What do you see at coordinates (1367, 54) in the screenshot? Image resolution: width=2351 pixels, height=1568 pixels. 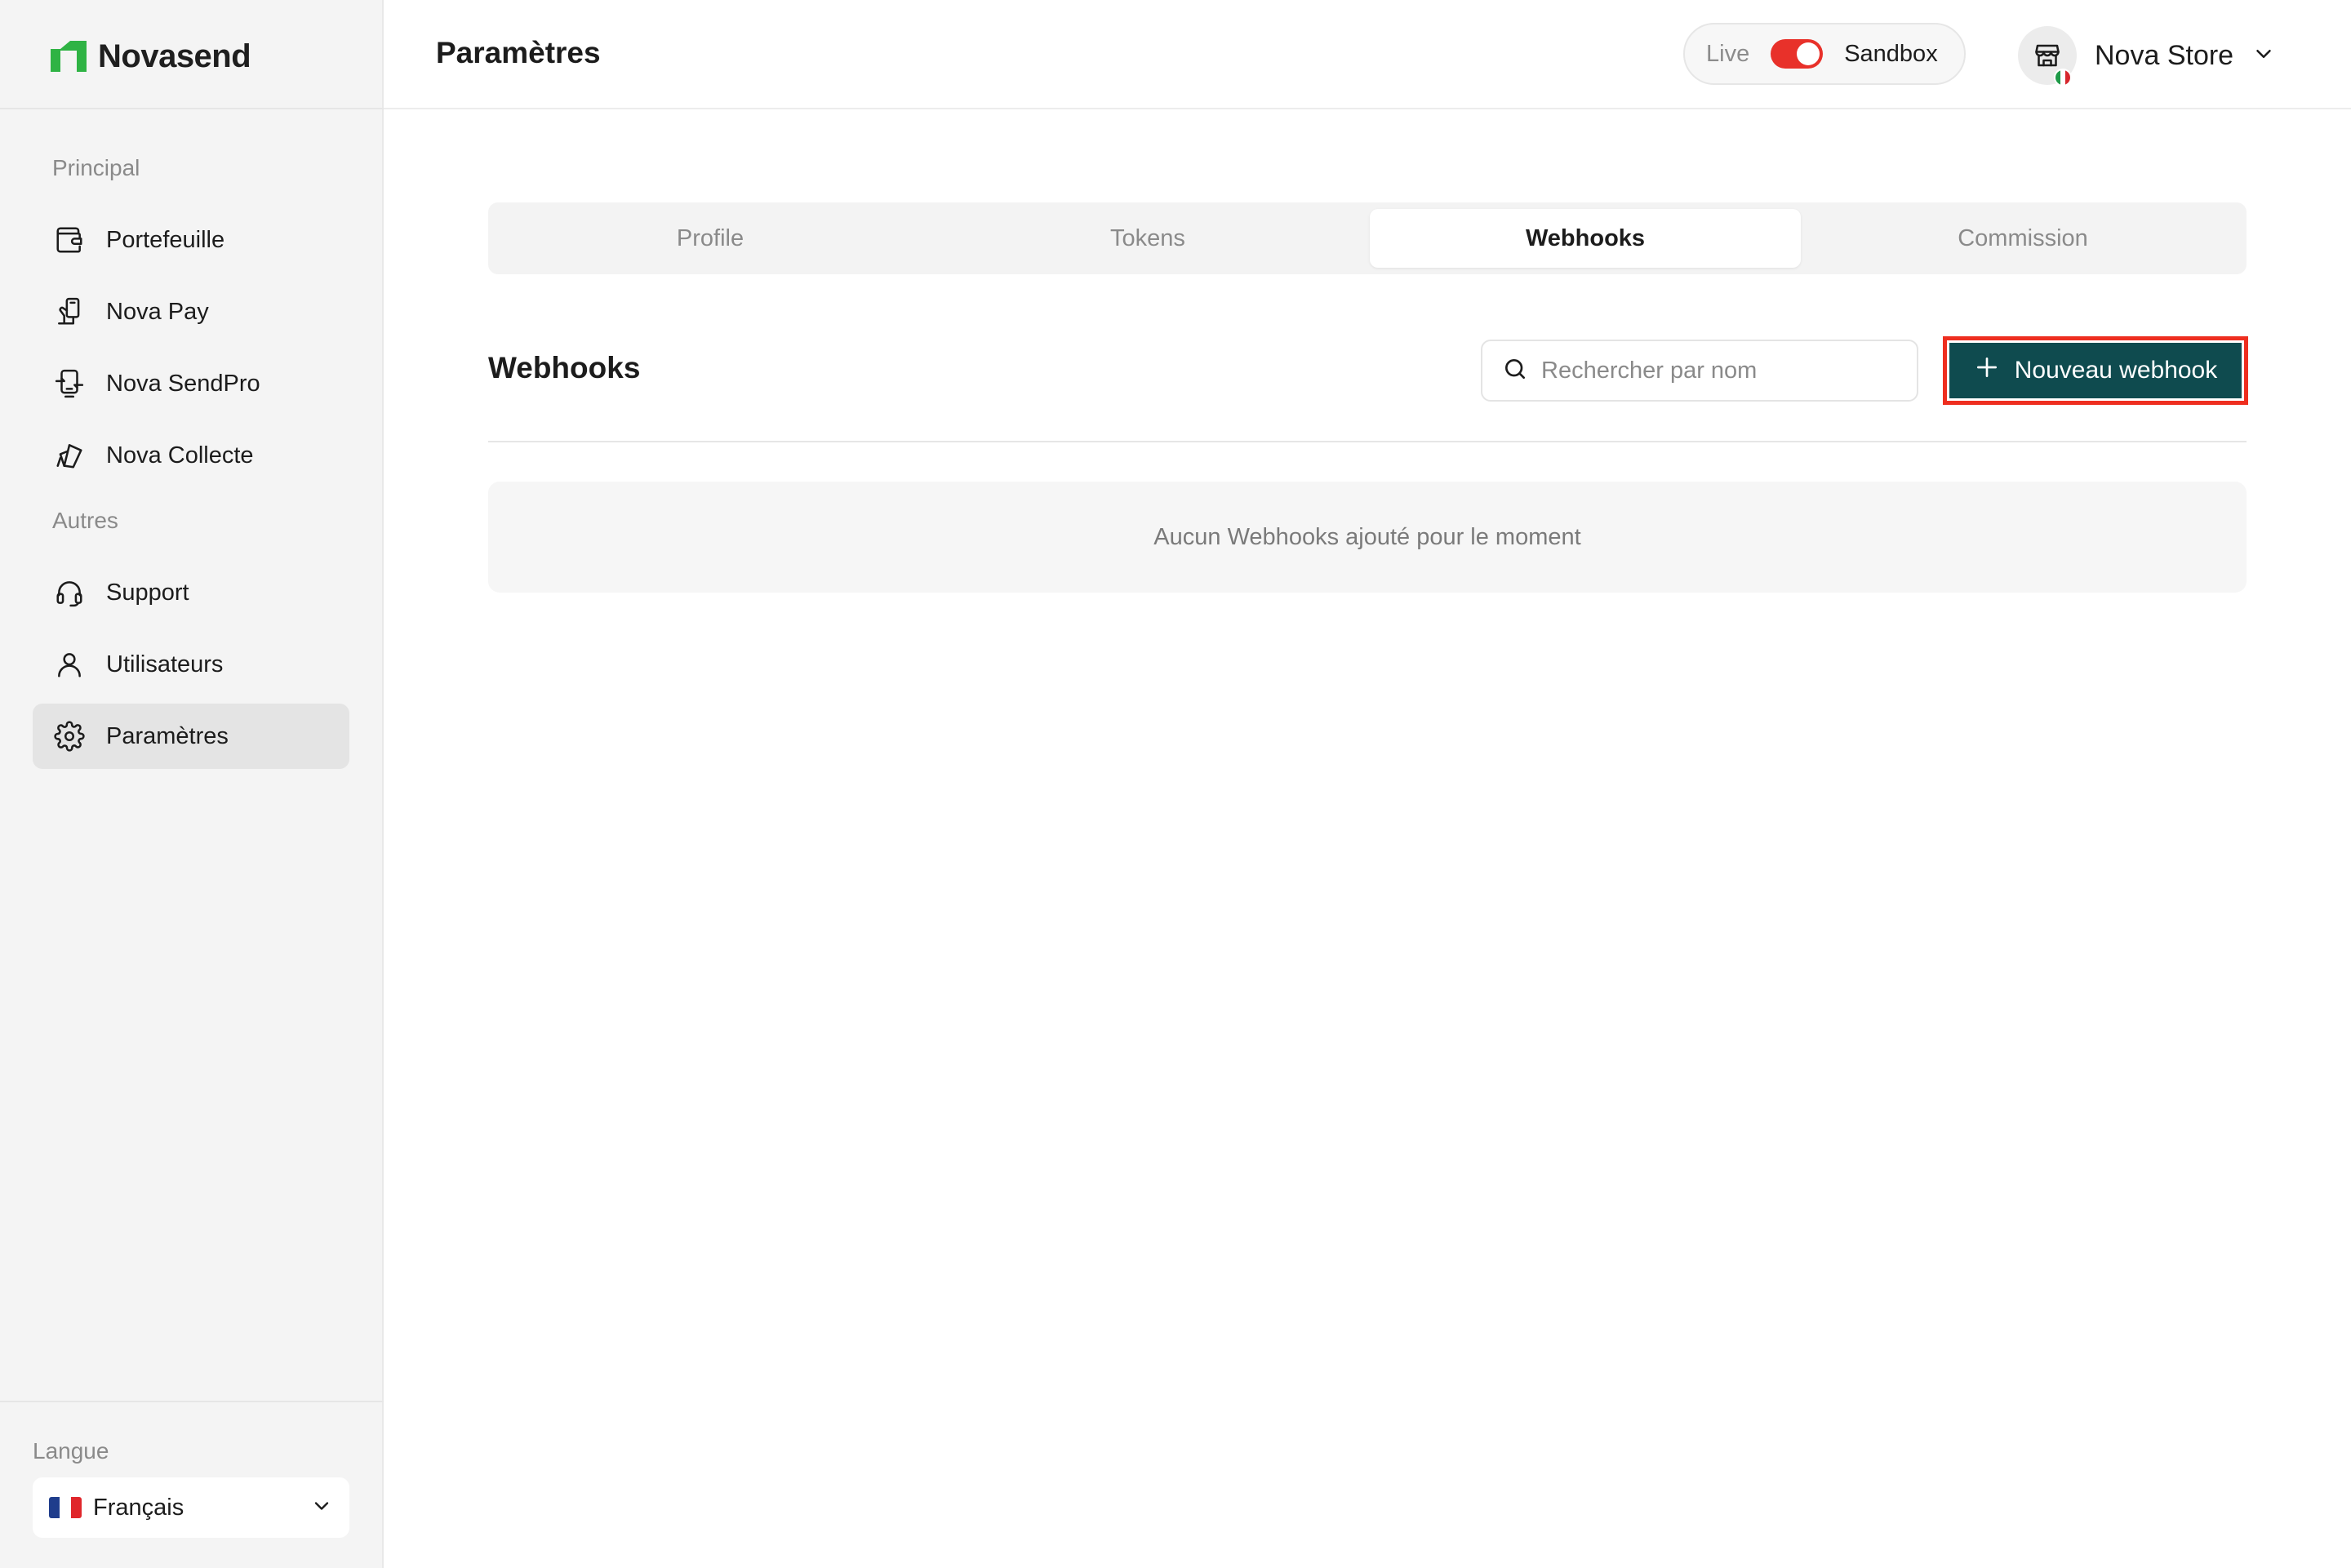 I see `top-header: Paramètres Live Sandbox Nova Store` at bounding box center [1367, 54].